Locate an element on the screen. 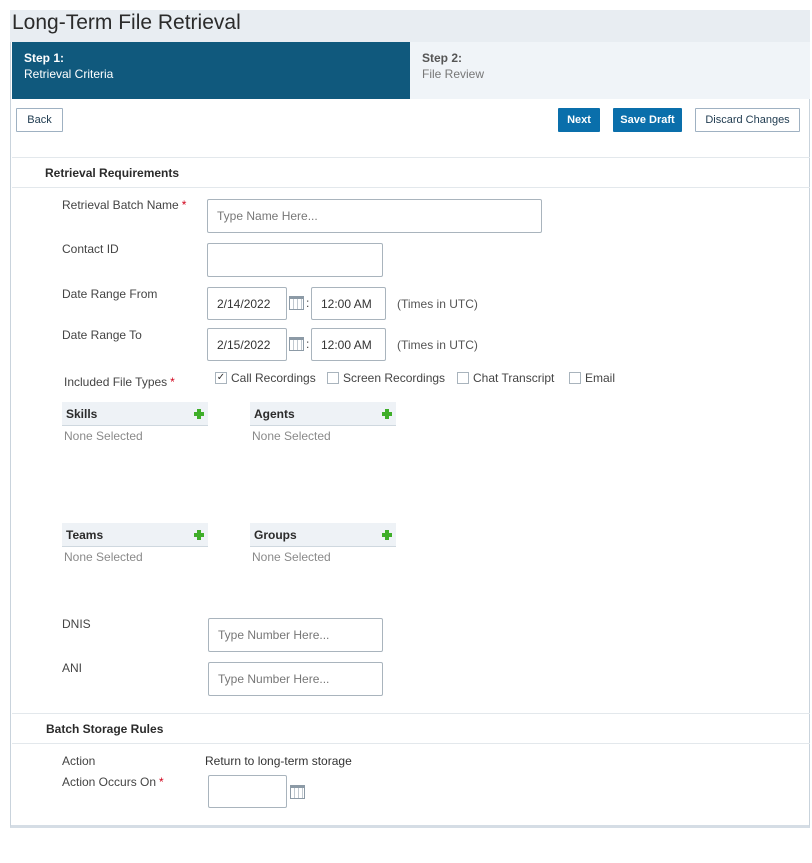 This screenshot has height=863, width=812. retrieval-requirements-heading: Retrieval Requirements is located at coordinates (112, 173).